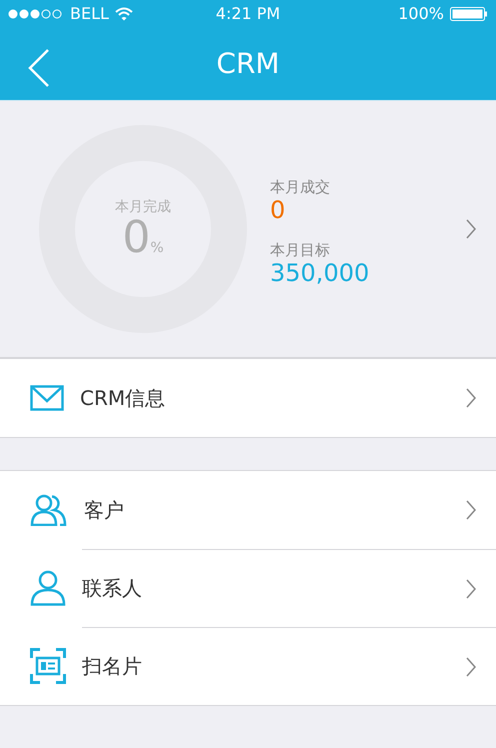 This screenshot has height=748, width=496. I want to click on percent-unit: %, so click(157, 248).